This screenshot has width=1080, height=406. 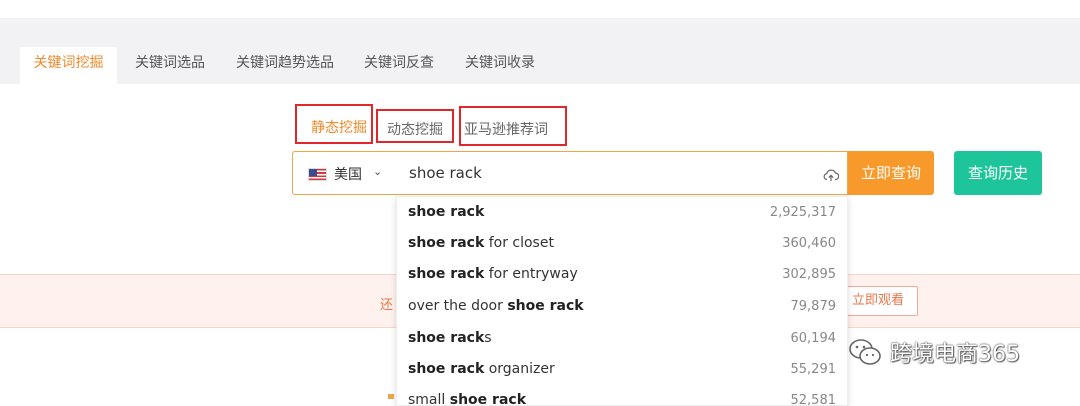 I want to click on suggestion-count: 2,925,317, so click(x=802, y=212).